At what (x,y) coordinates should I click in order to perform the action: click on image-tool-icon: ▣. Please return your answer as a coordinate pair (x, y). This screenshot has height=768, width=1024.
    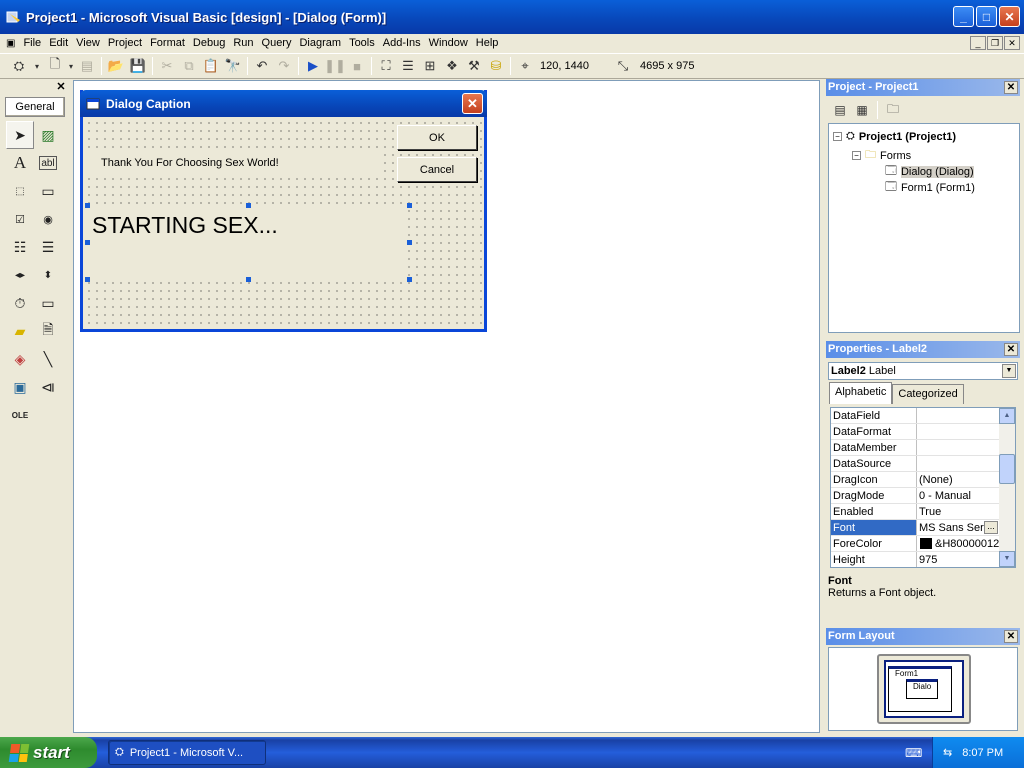
    Looking at the image, I should click on (20, 387).